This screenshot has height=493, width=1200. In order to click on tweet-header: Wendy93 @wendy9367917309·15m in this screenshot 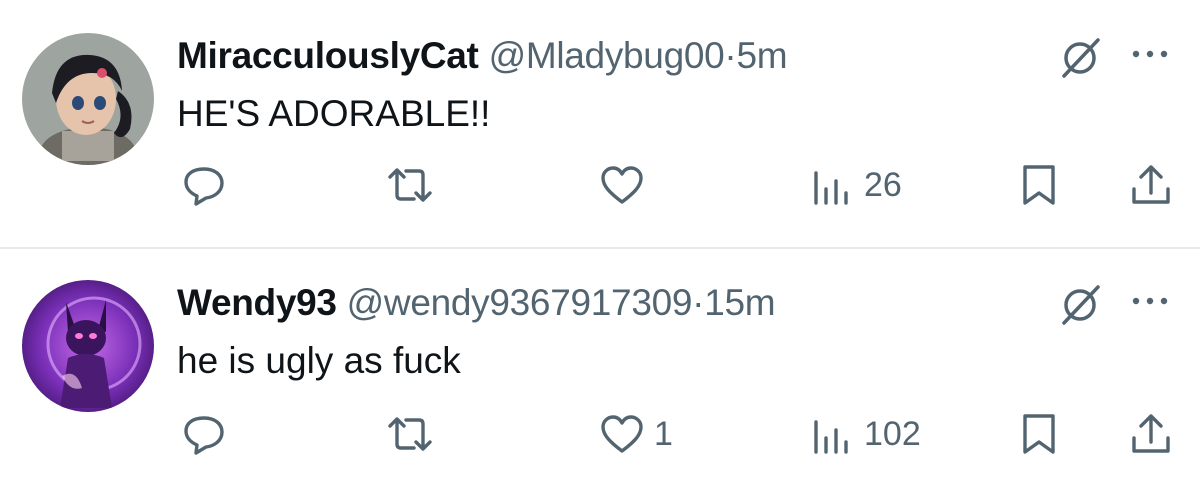, I will do `click(476, 303)`.